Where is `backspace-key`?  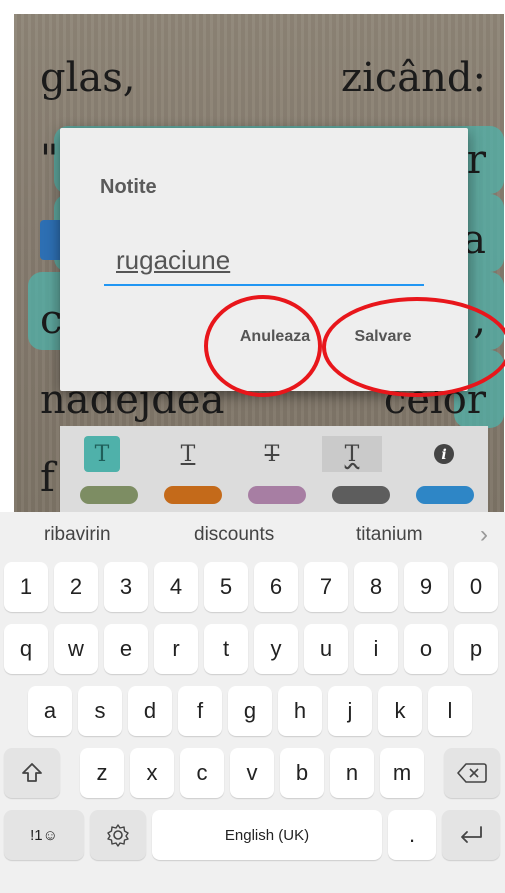
backspace-key is located at coordinates (472, 773).